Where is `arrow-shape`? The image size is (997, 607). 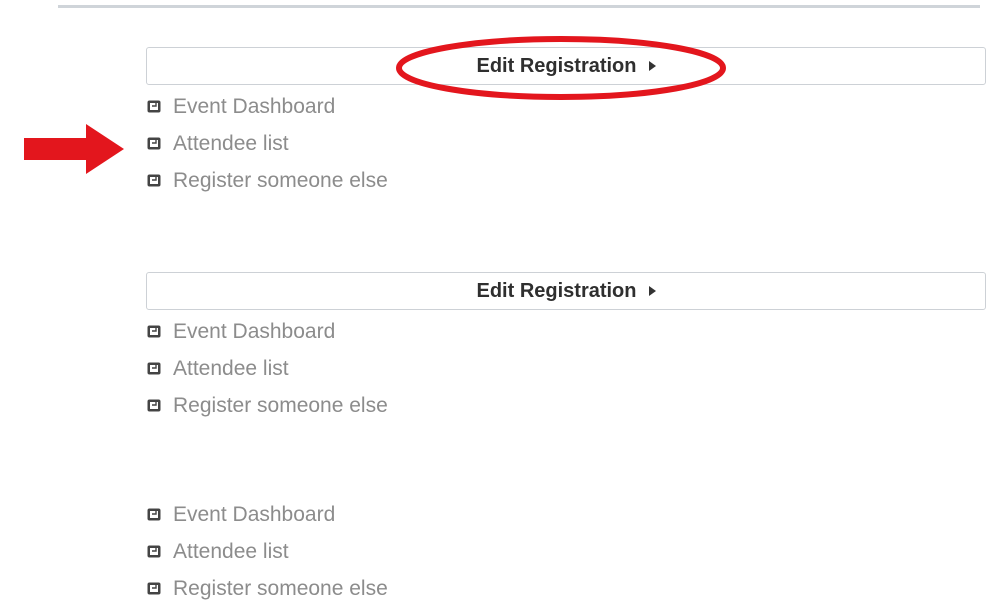 arrow-shape is located at coordinates (74, 149).